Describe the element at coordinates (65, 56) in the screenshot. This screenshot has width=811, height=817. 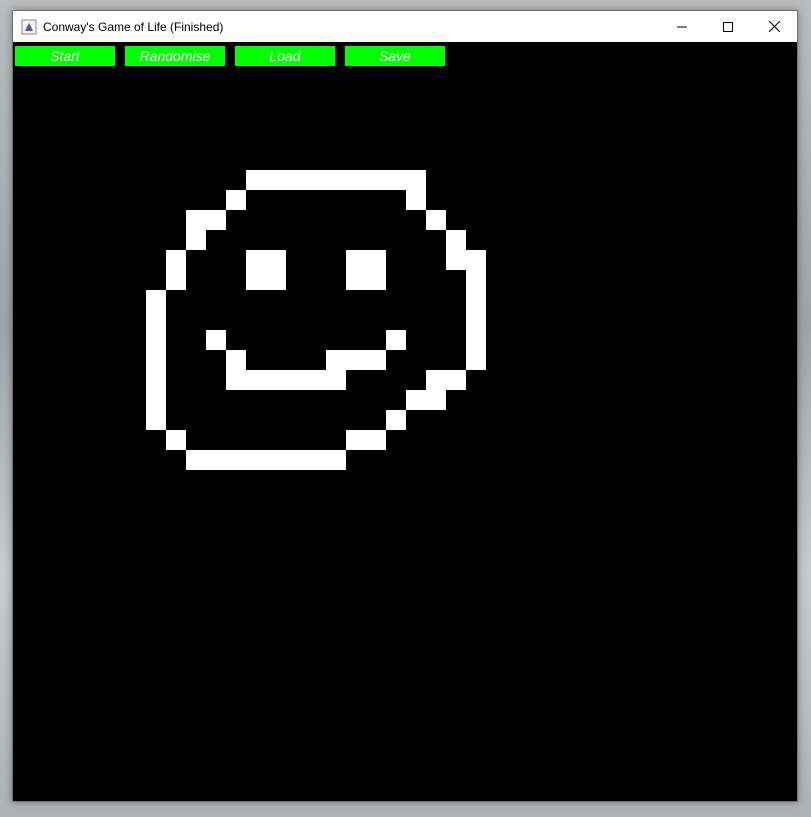
I see `start-button: Start` at that location.